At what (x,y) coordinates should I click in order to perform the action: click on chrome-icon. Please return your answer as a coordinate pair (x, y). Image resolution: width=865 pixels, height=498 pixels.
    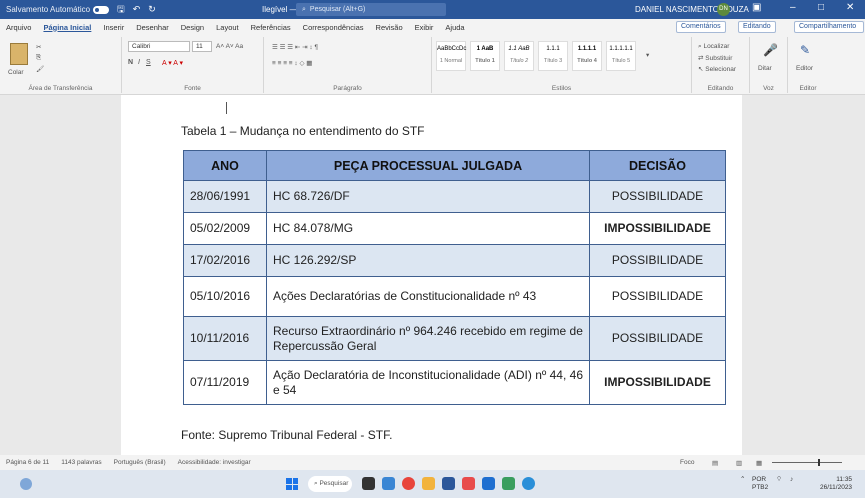
    Looking at the image, I should click on (408, 483).